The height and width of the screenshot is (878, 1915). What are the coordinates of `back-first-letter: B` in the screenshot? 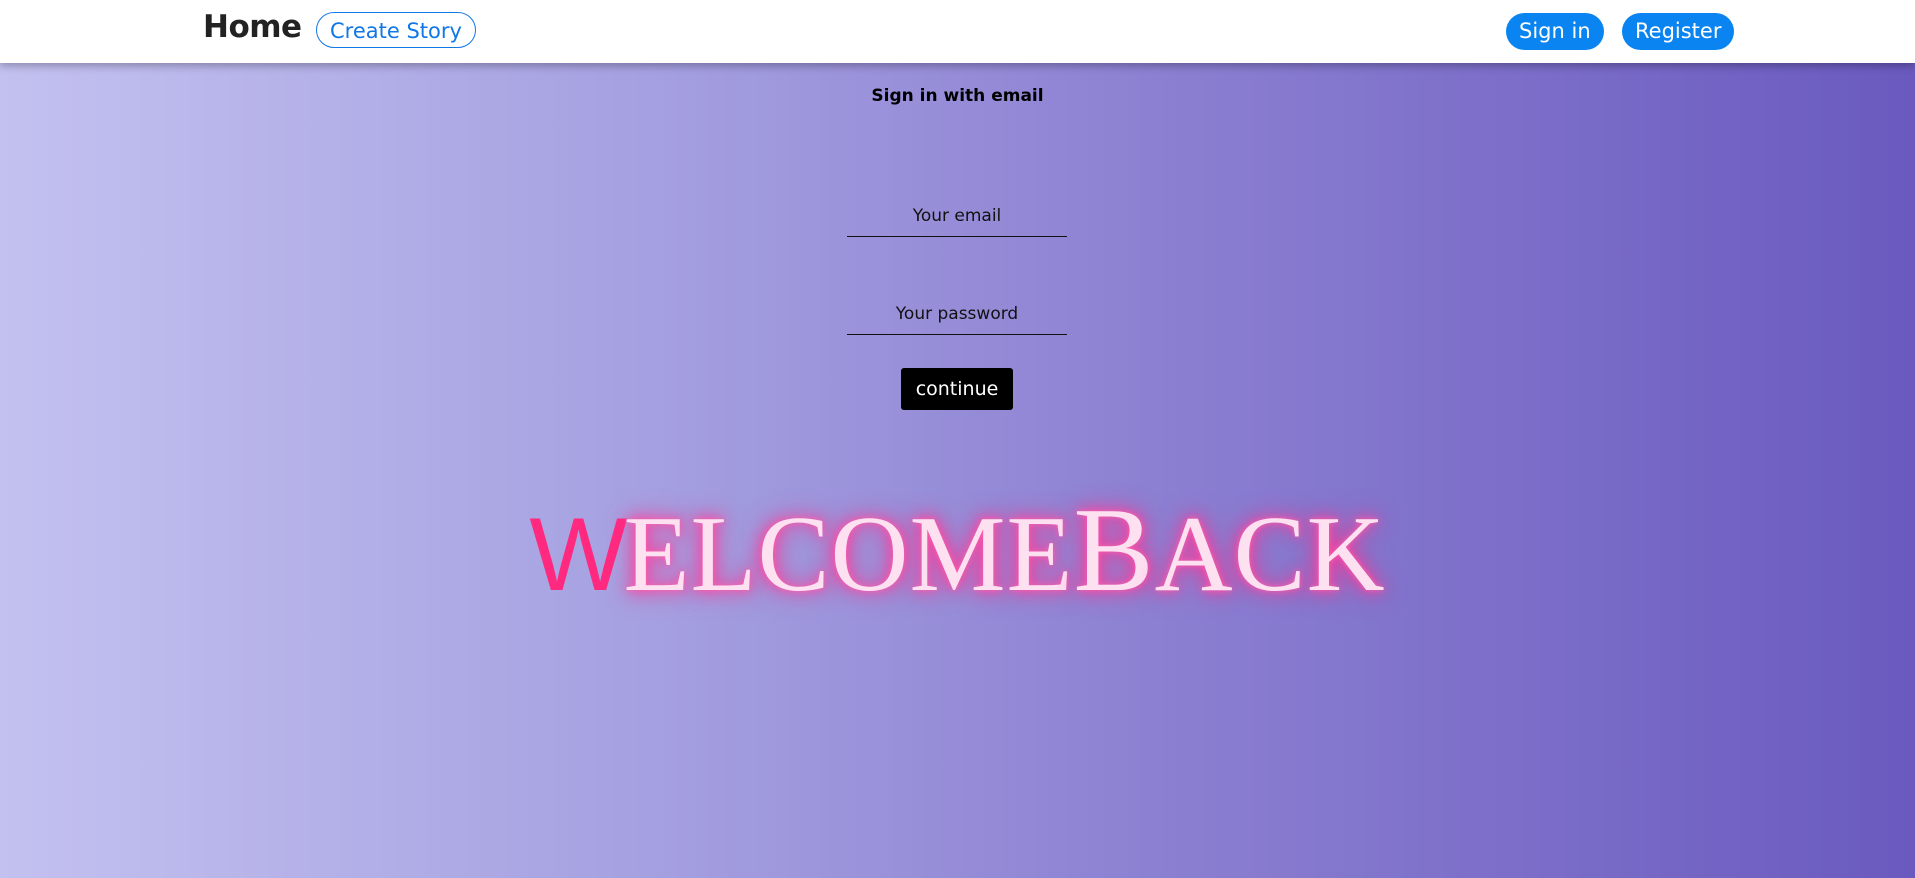 It's located at (1114, 549).